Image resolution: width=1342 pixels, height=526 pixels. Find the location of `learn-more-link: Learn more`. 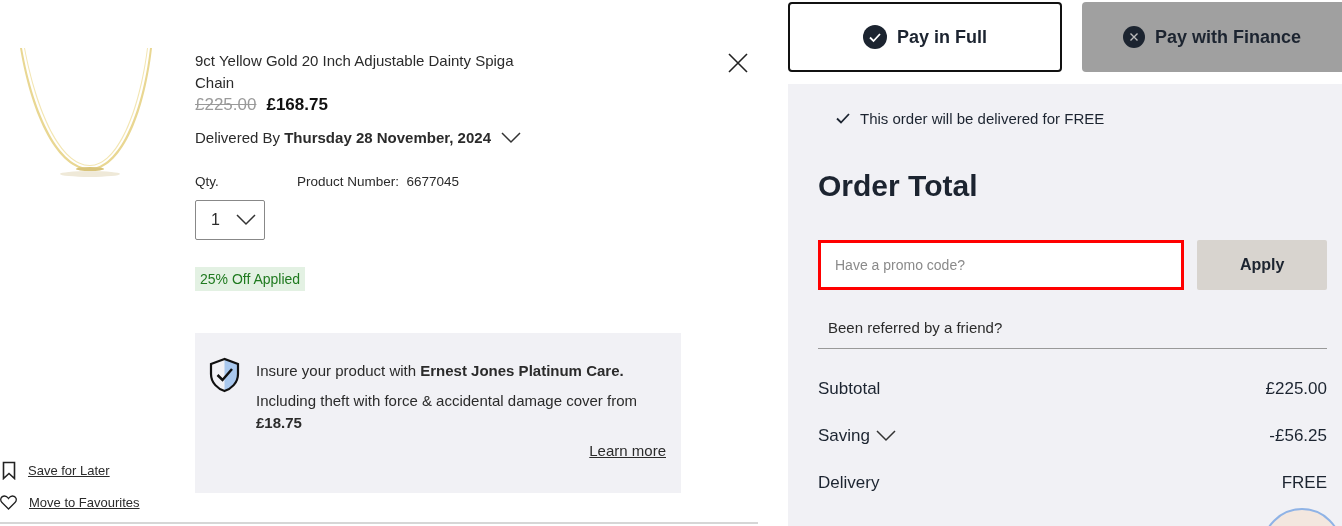

learn-more-link: Learn more is located at coordinates (627, 450).